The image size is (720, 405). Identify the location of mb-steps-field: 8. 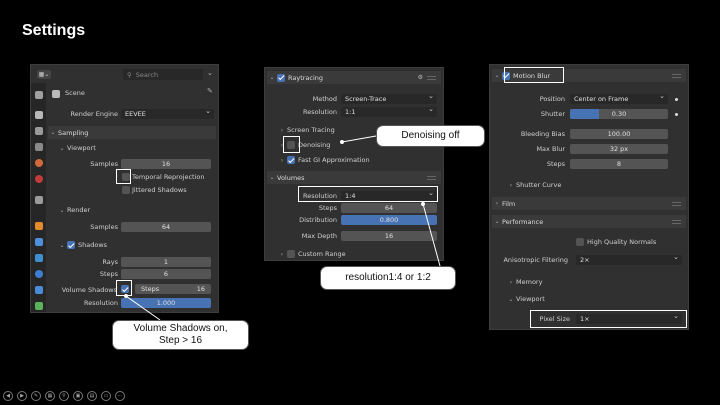
(619, 164).